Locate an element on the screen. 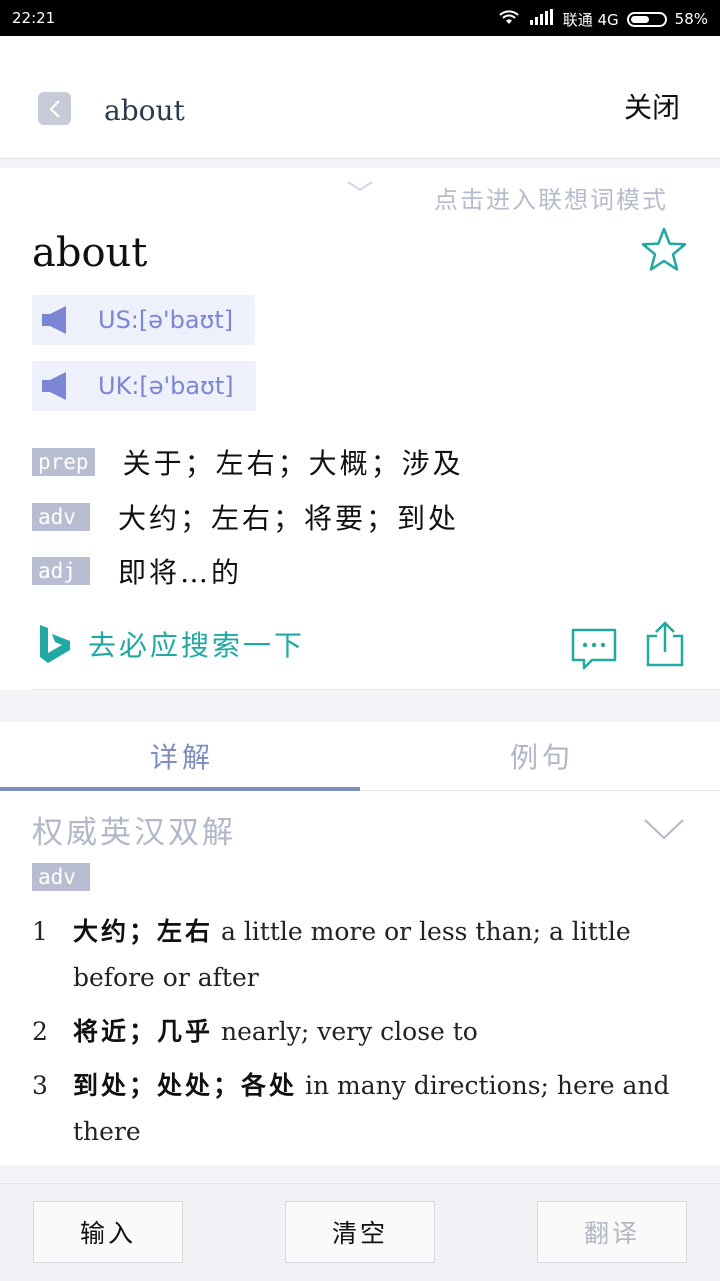 The width and height of the screenshot is (720, 1281). sense-zh: 大约；左右 is located at coordinates (143, 931).